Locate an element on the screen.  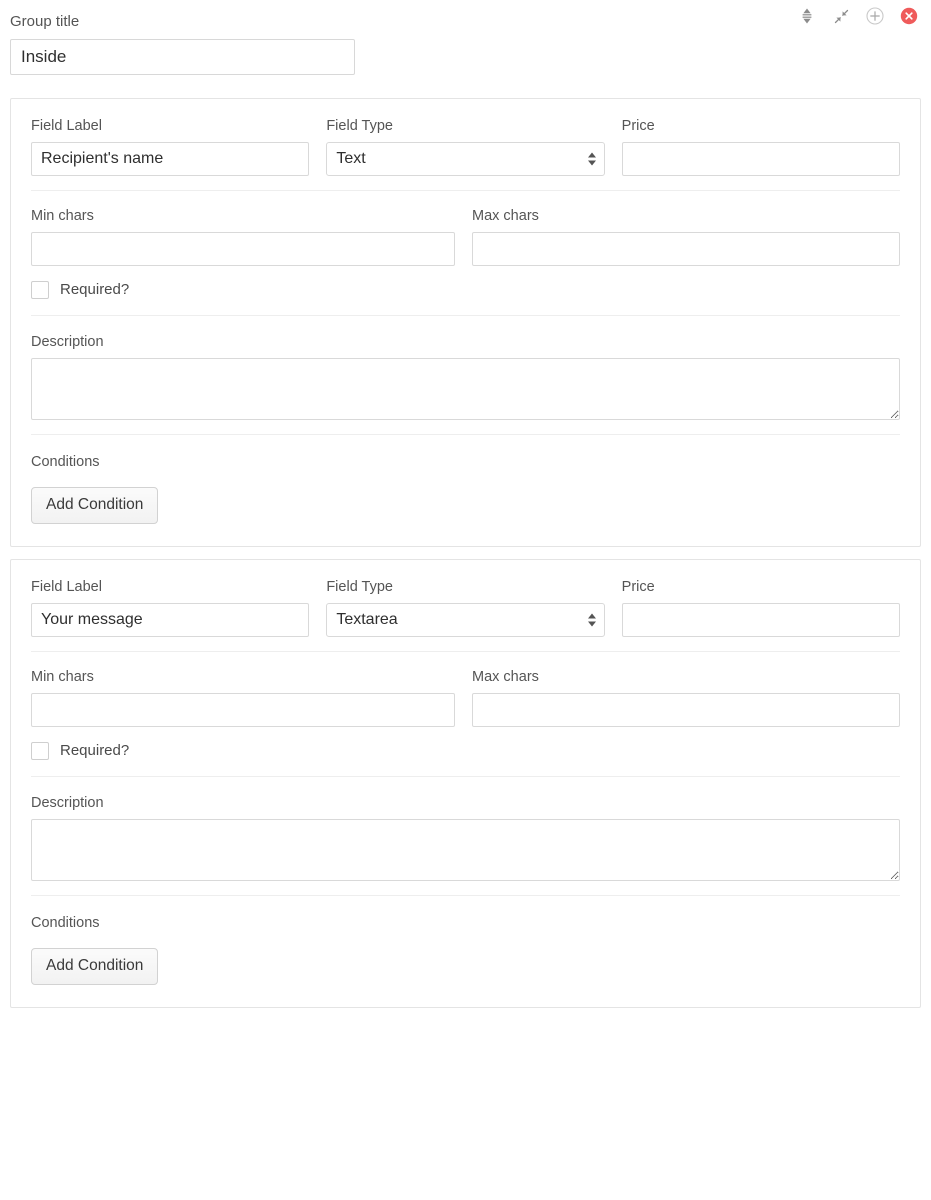
field-type-select: Textarea is located at coordinates (465, 620).